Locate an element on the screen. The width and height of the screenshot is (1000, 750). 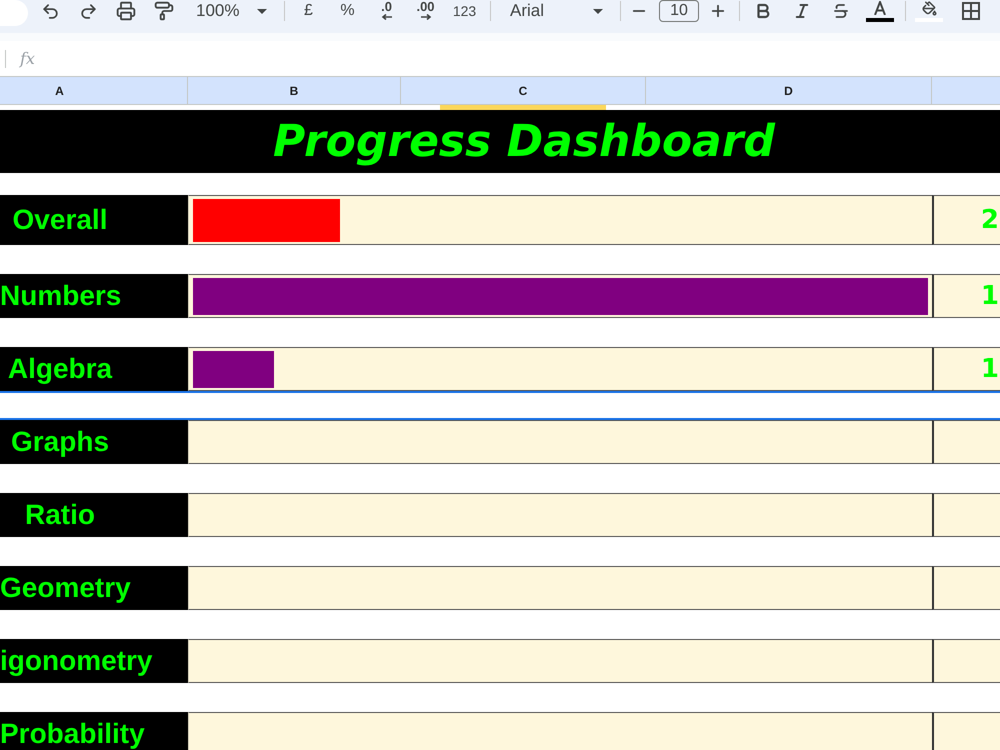
fill-color-icon is located at coordinates (929, 11).